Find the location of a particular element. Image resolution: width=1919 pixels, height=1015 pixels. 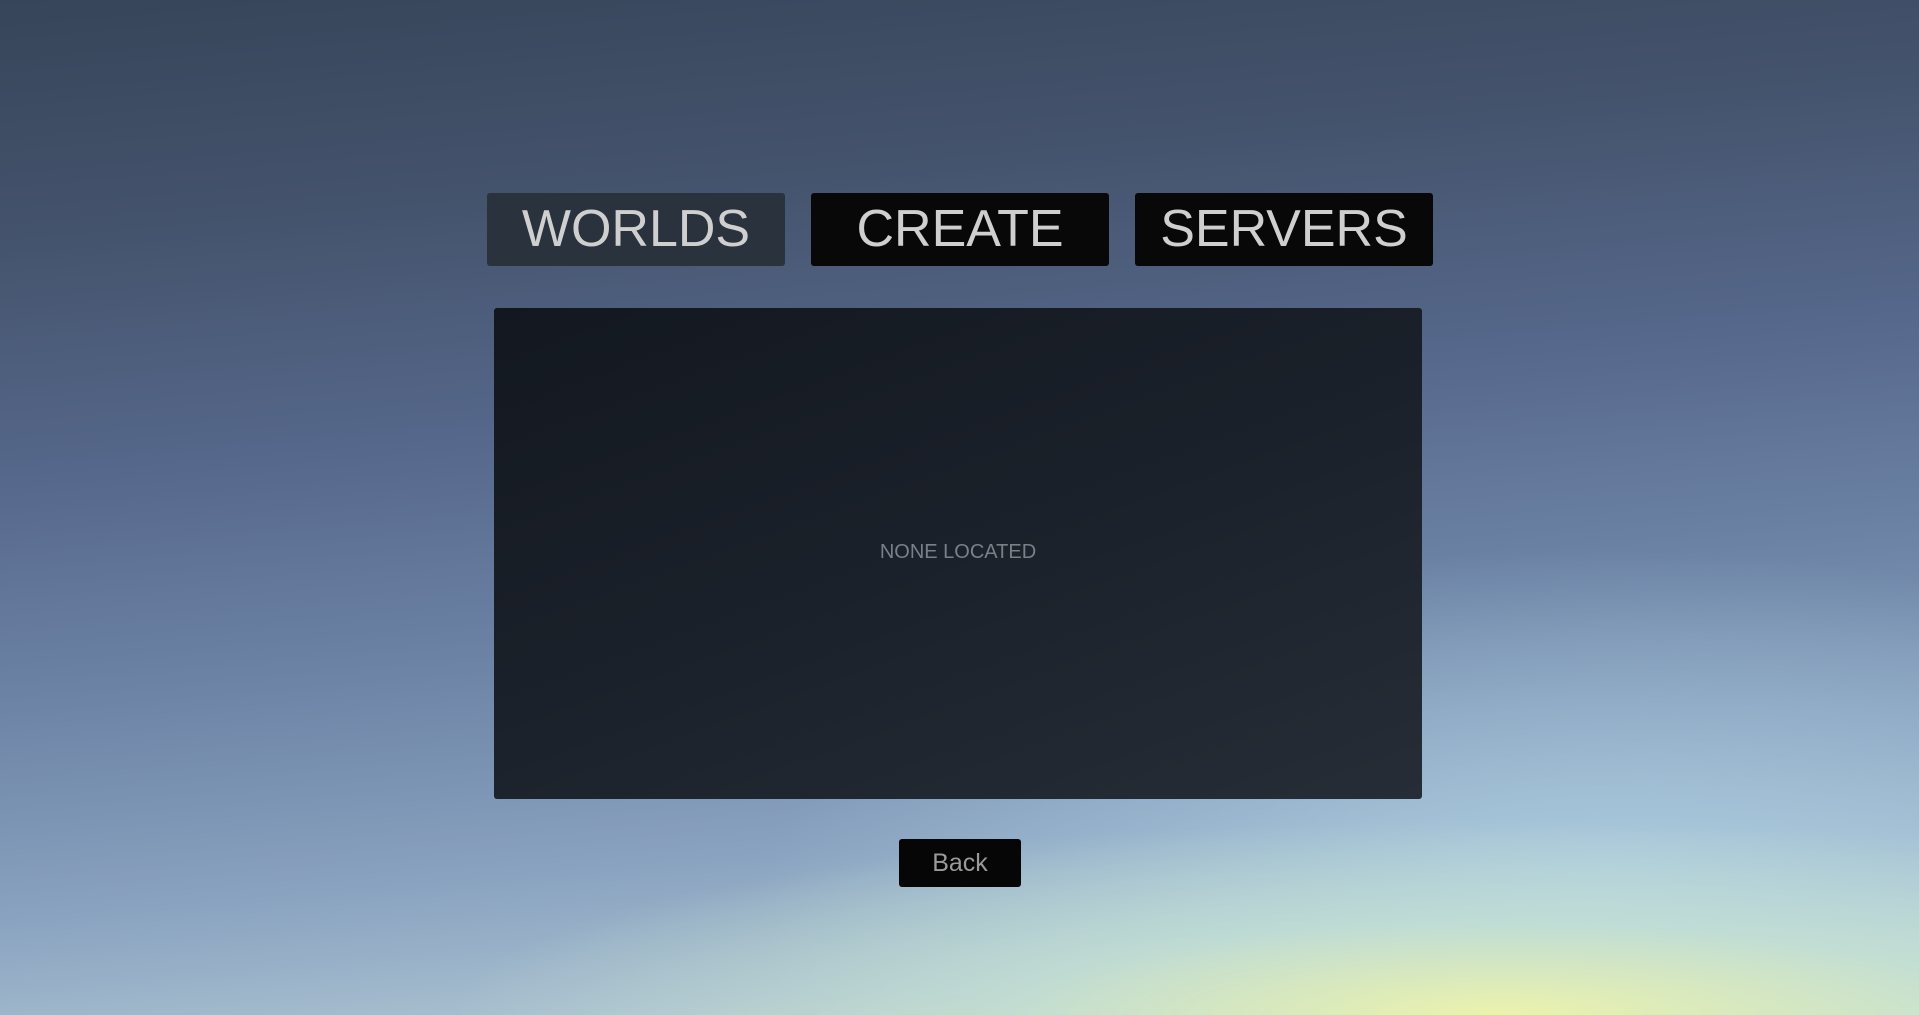

tab-bar: WORLDS CREATE SERVERS is located at coordinates (960, 229).